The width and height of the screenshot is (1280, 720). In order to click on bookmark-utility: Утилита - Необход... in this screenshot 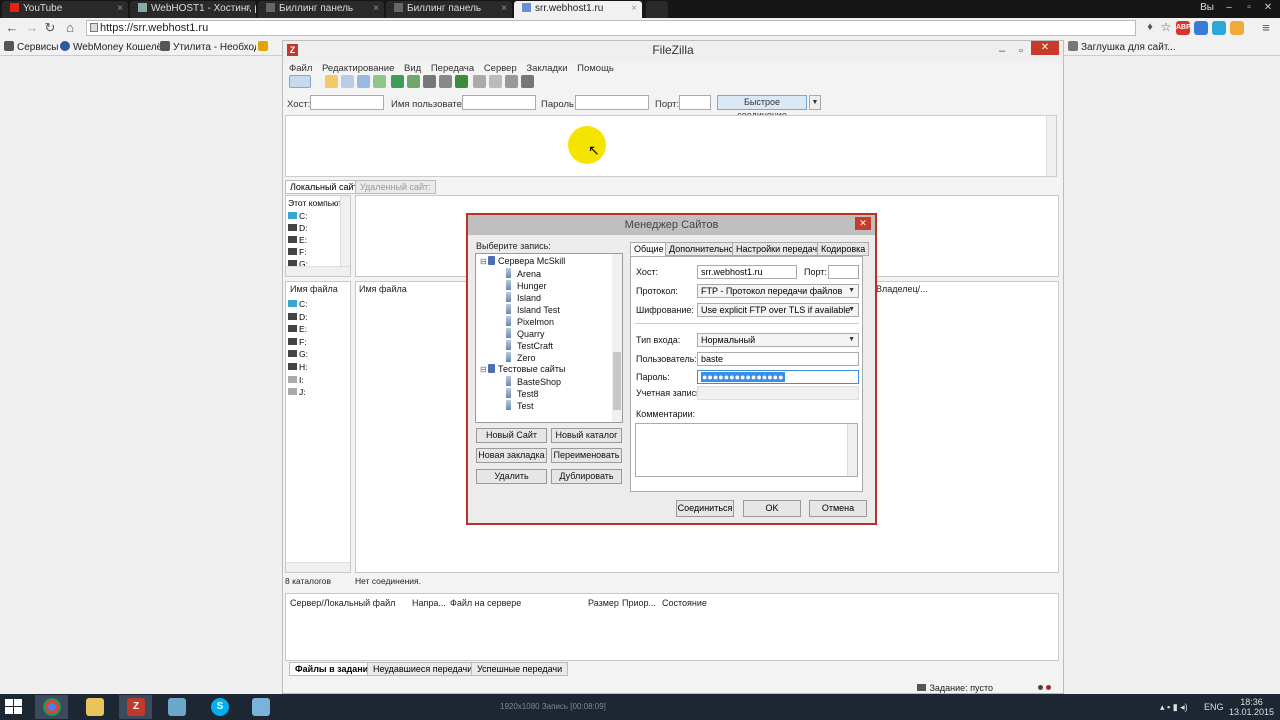, I will do `click(208, 47)`.